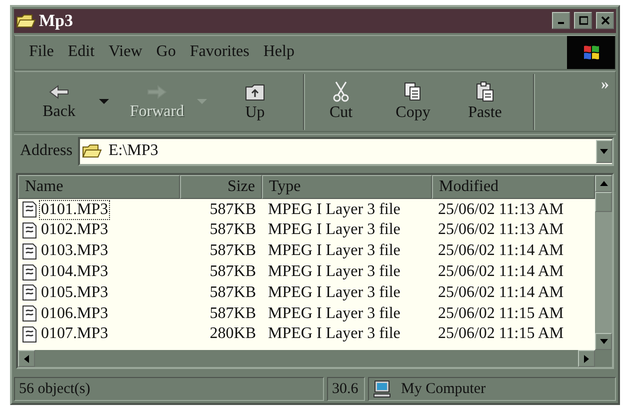  I want to click on column-header: Name, so click(99, 187).